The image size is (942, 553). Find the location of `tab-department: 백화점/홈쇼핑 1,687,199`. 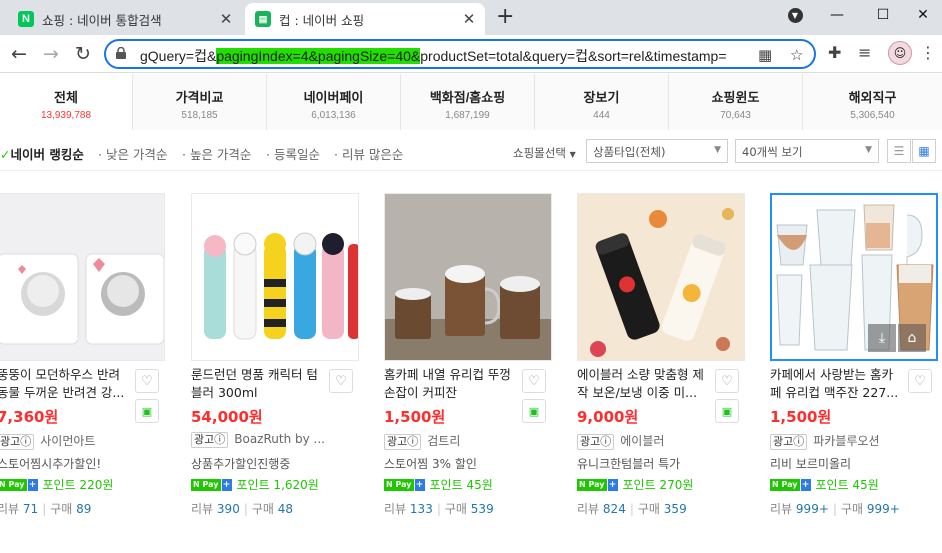

tab-department: 백화점/홈쇼핑 1,687,199 is located at coordinates (468, 102).